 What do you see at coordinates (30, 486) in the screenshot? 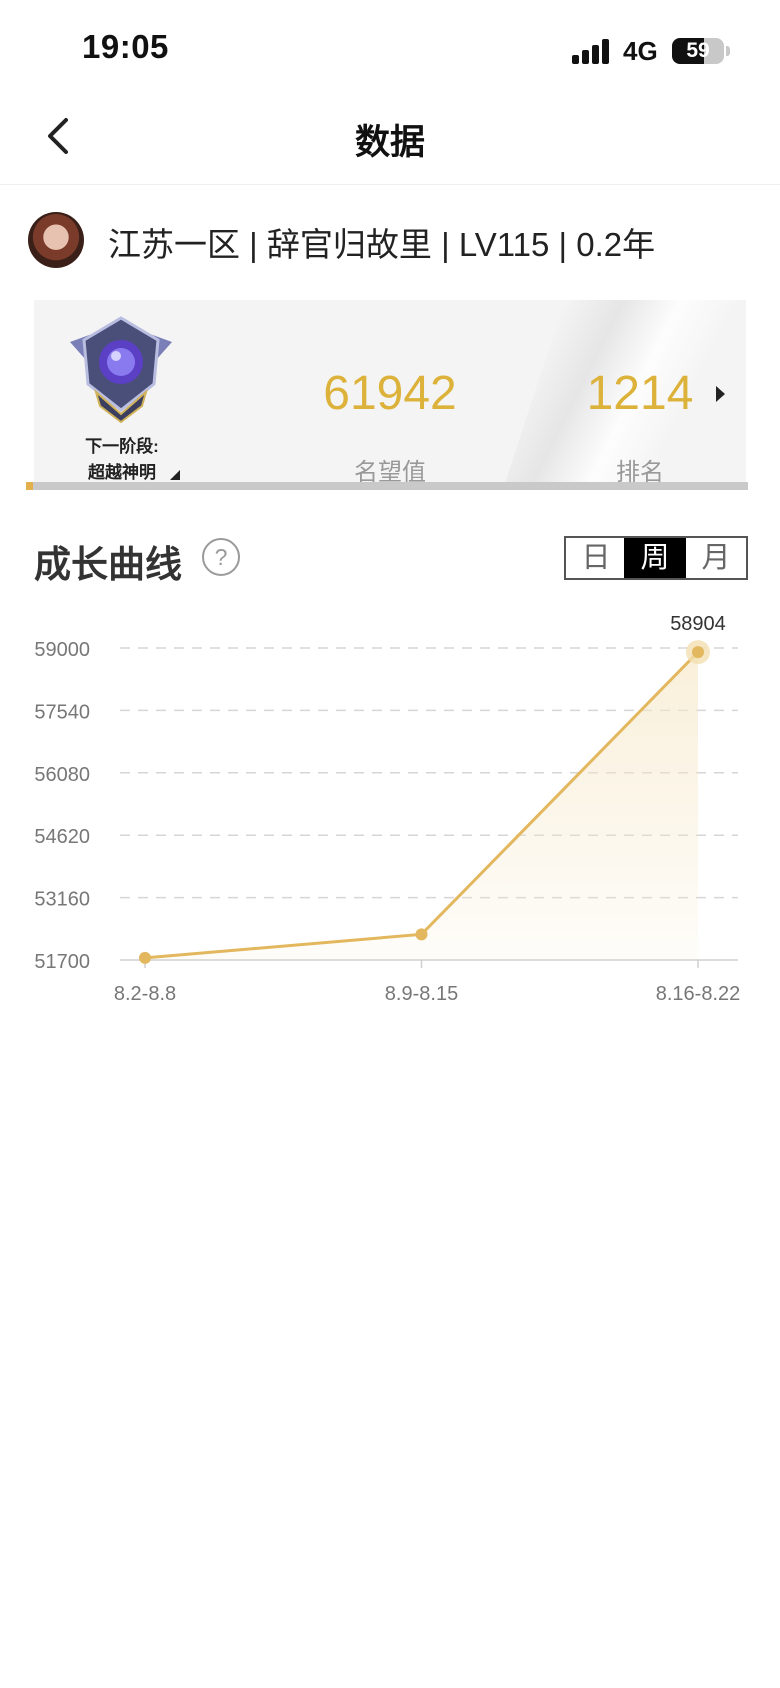
I see `stage-progress-fill` at bounding box center [30, 486].